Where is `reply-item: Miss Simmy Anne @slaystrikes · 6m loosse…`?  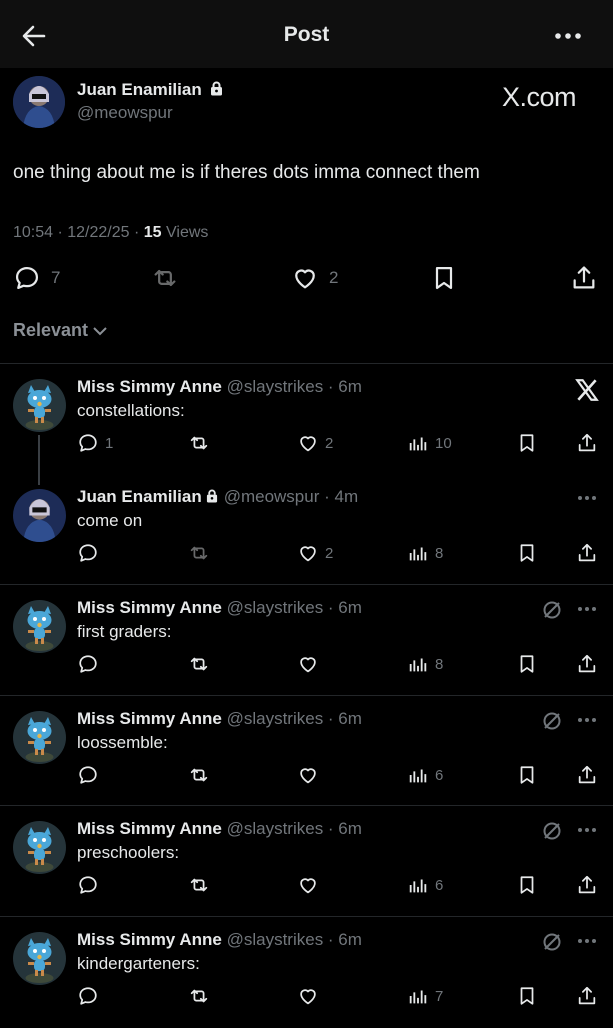
reply-item: Miss Simmy Anne @slaystrikes · 6m loosse… is located at coordinates (306, 752).